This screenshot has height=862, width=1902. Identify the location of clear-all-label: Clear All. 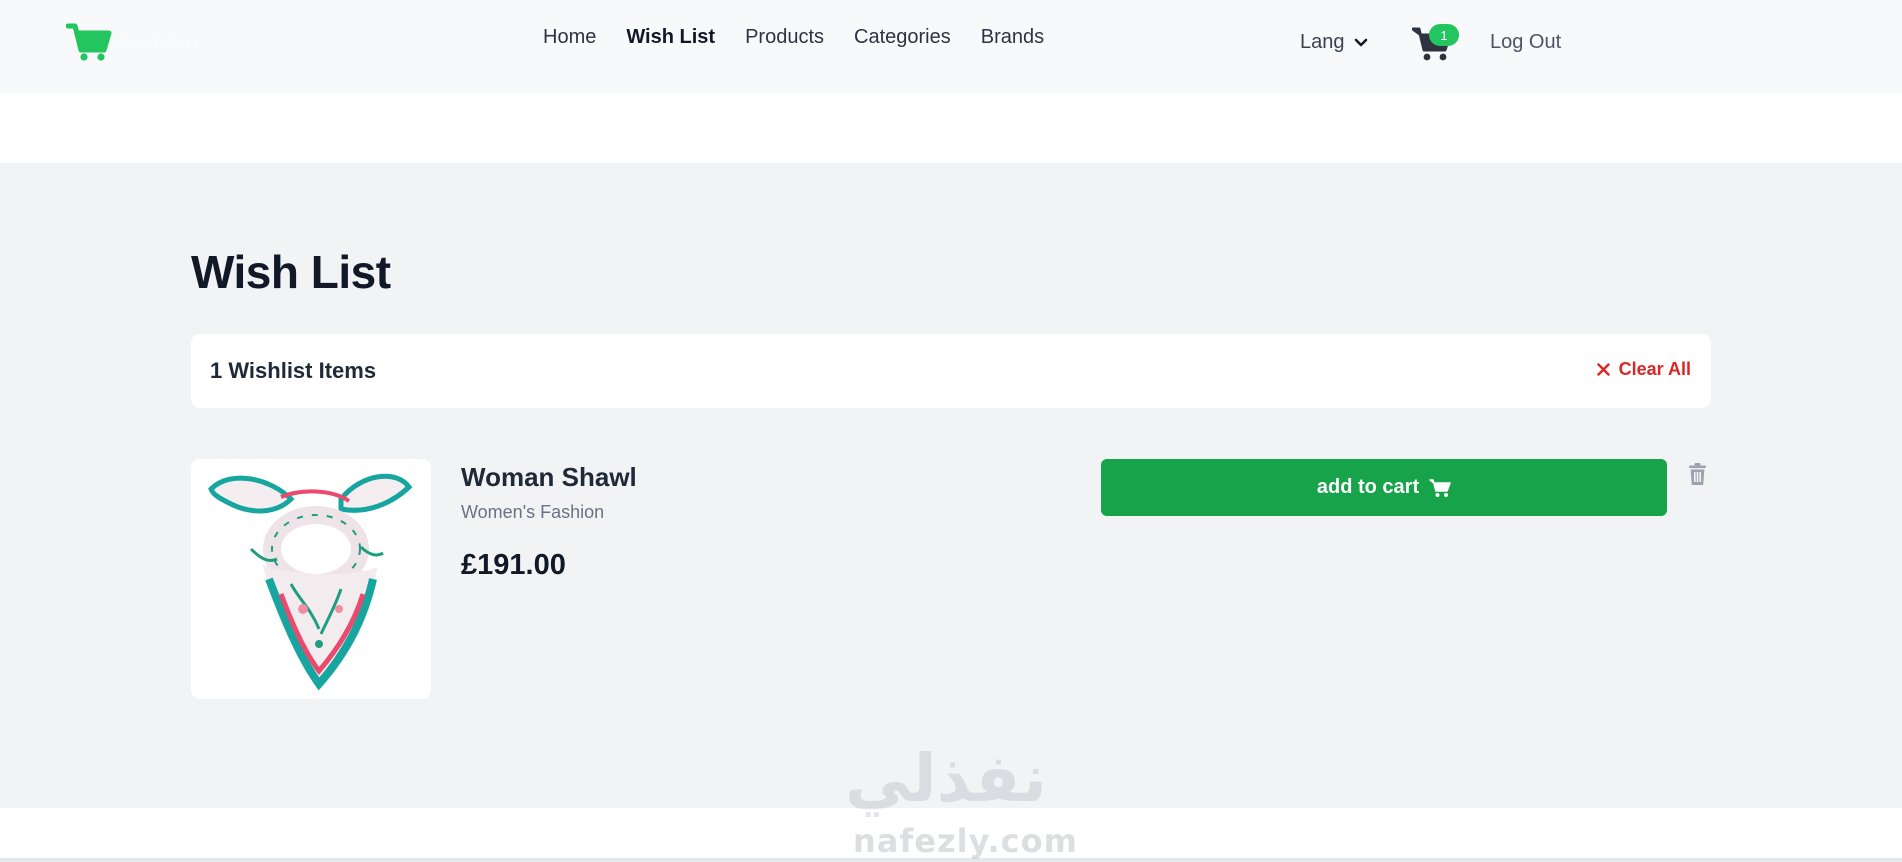
(1654, 369).